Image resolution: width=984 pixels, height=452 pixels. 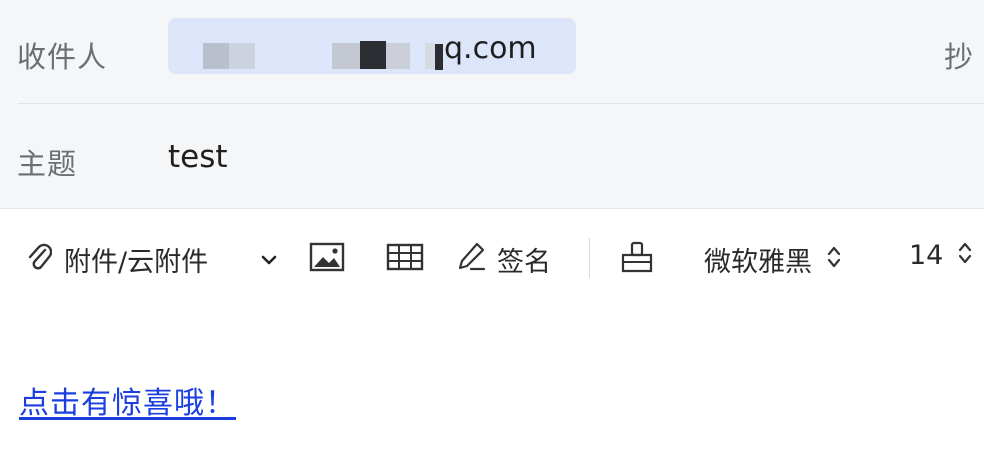 I want to click on font-size-value: 14, so click(x=926, y=255).